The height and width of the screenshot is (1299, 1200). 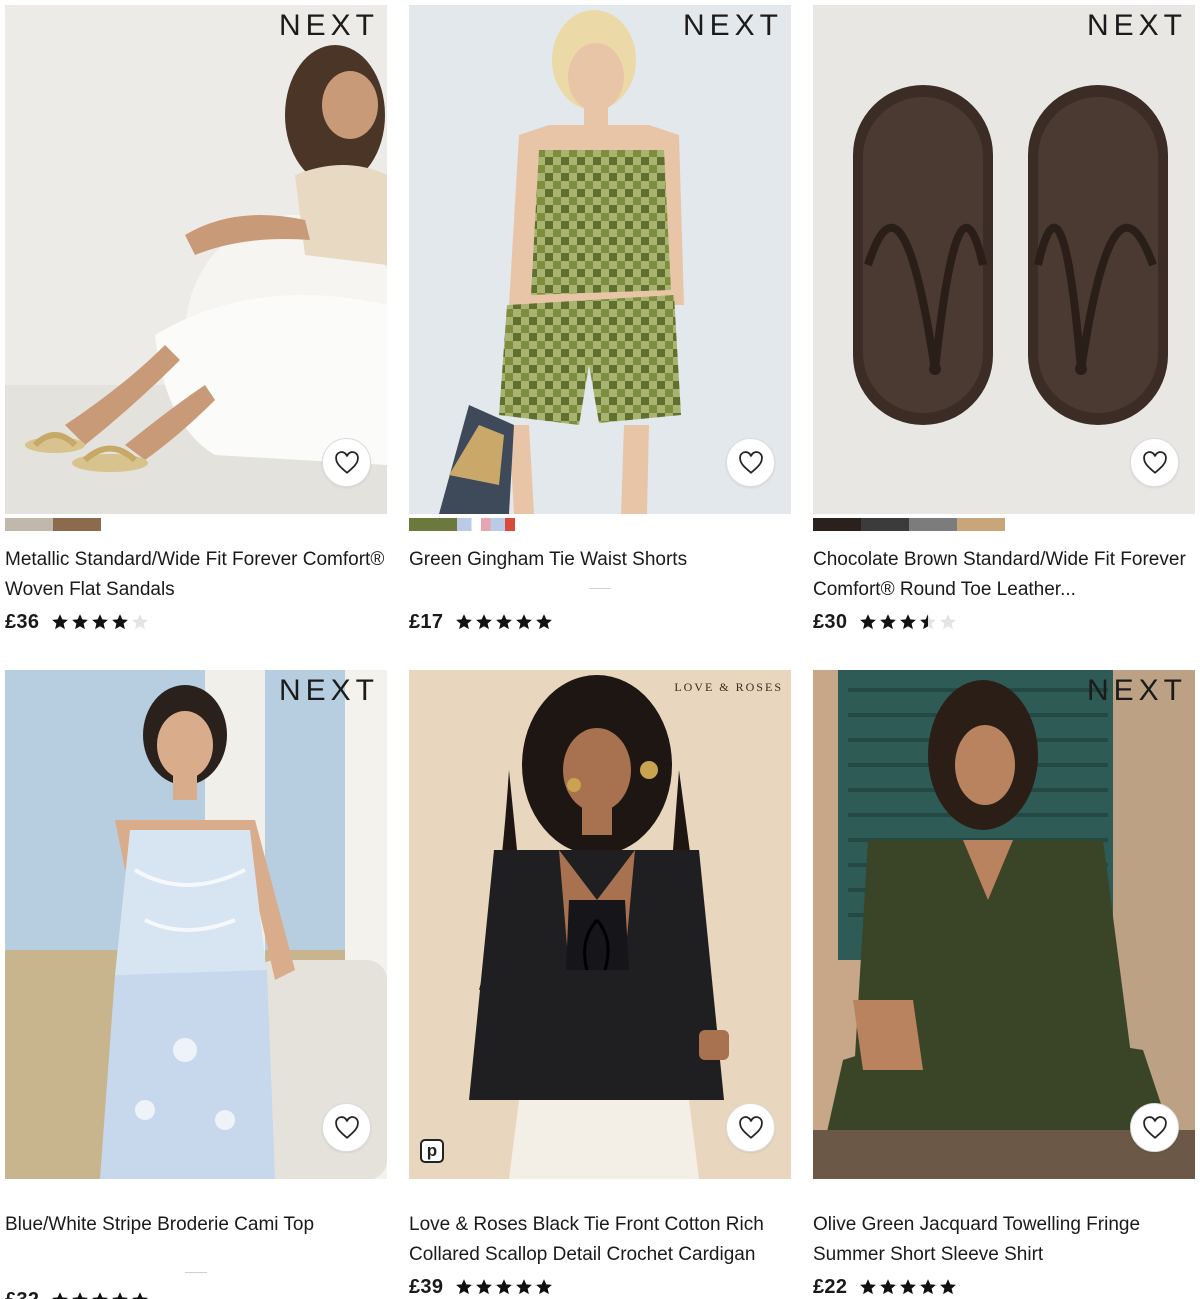 I want to click on p-badge-icon: p, so click(x=432, y=1151).